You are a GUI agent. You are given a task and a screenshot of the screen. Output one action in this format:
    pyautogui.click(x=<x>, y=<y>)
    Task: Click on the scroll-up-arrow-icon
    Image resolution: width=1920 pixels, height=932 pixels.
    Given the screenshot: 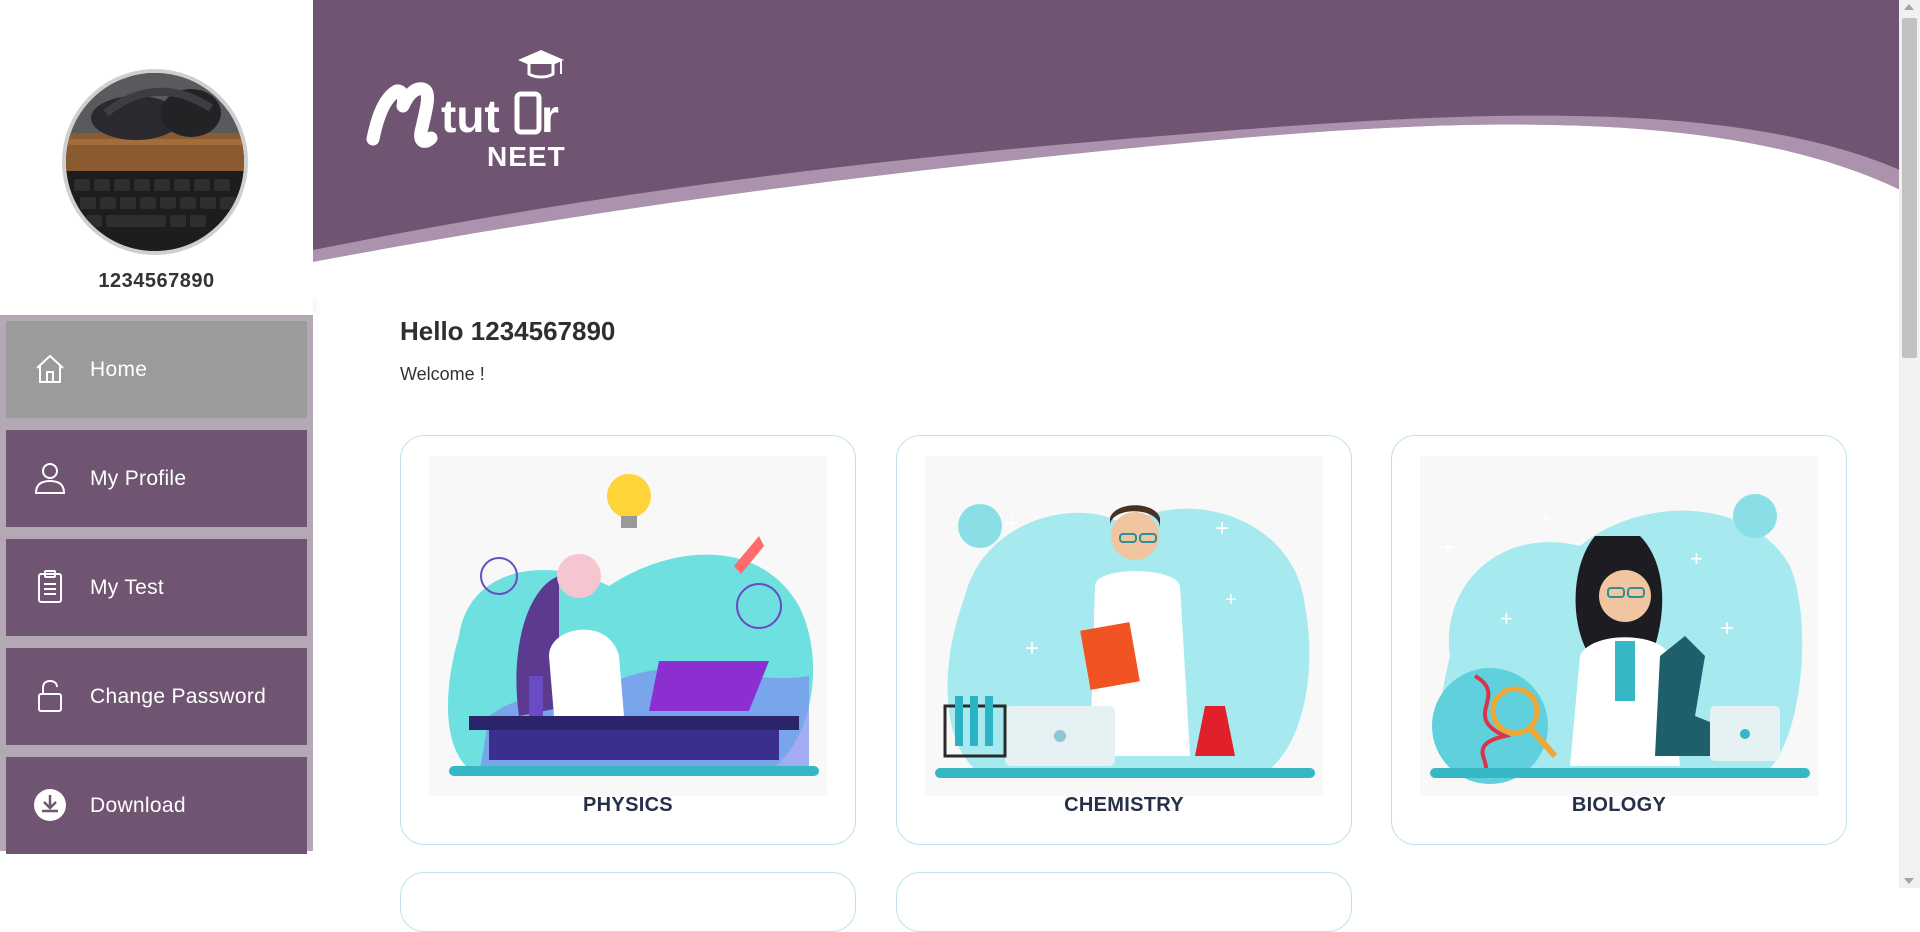 What is the action you would take?
    pyautogui.click(x=1909, y=7)
    